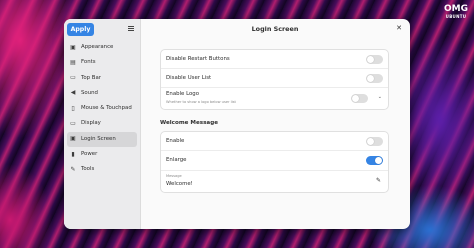 This screenshot has height=248, width=474. What do you see at coordinates (73, 139) in the screenshot?
I see `login-screen-icon: ▣` at bounding box center [73, 139].